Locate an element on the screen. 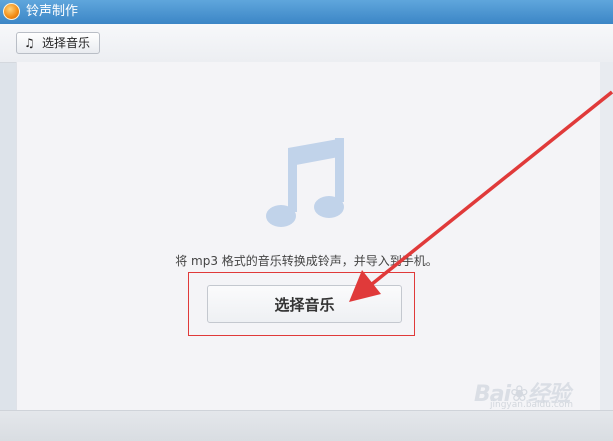  title-bar: 铃声制作 is located at coordinates (306, 12).